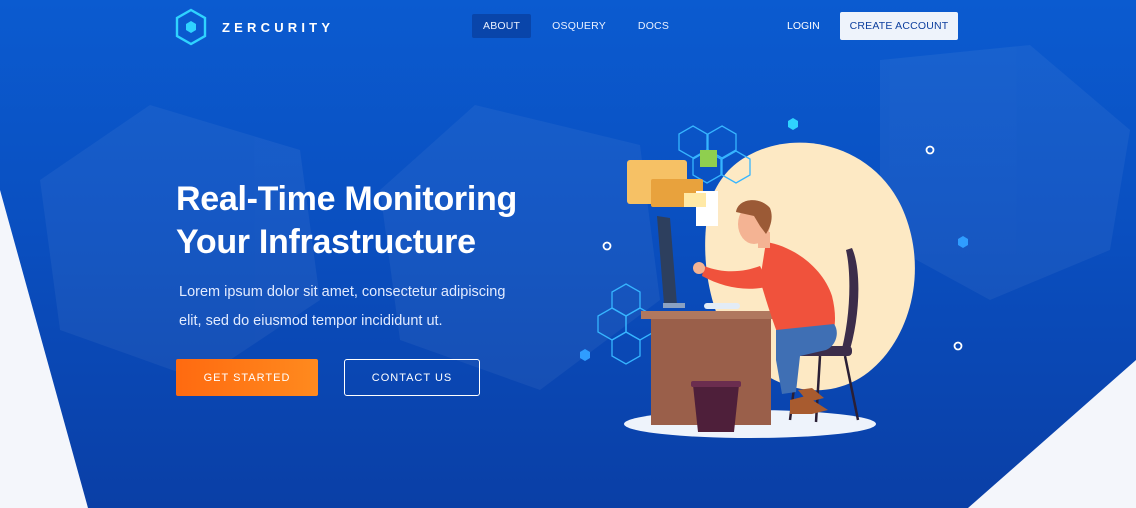 The width and height of the screenshot is (1136, 508). Describe the element at coordinates (1052, 434) in the screenshot. I see `right-white-shape` at that location.